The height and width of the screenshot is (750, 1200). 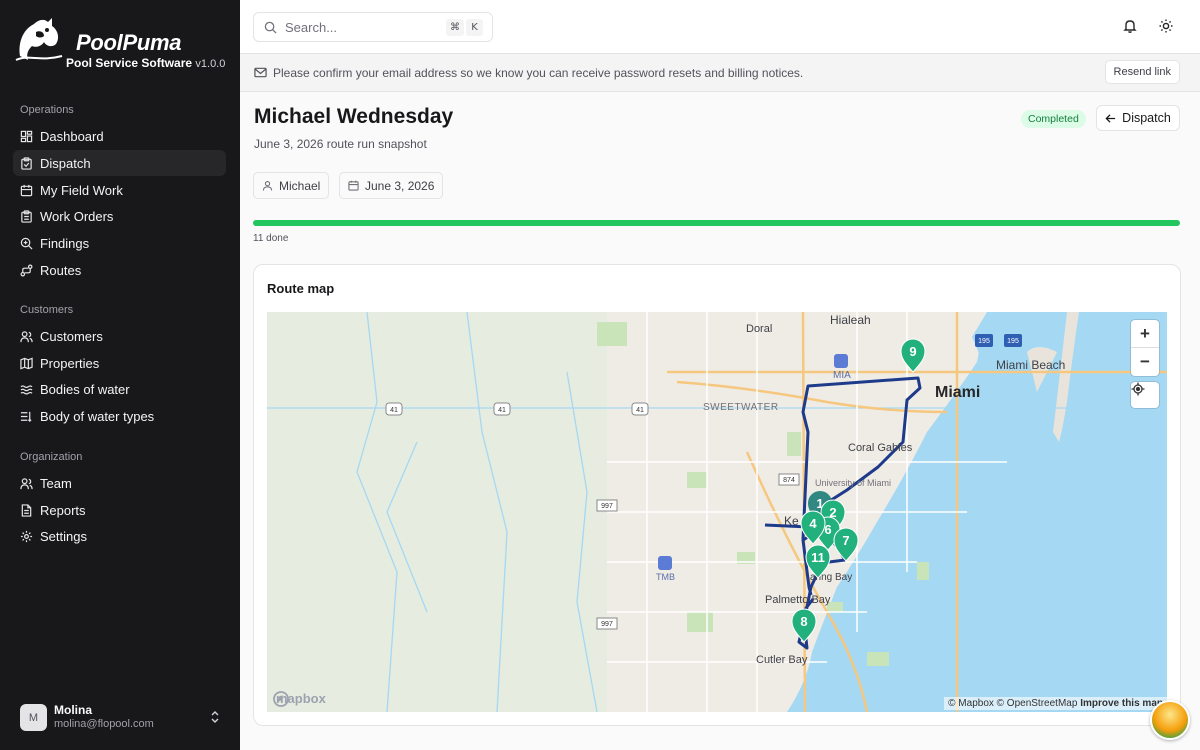 I want to click on sun-icon, so click(x=1166, y=26).